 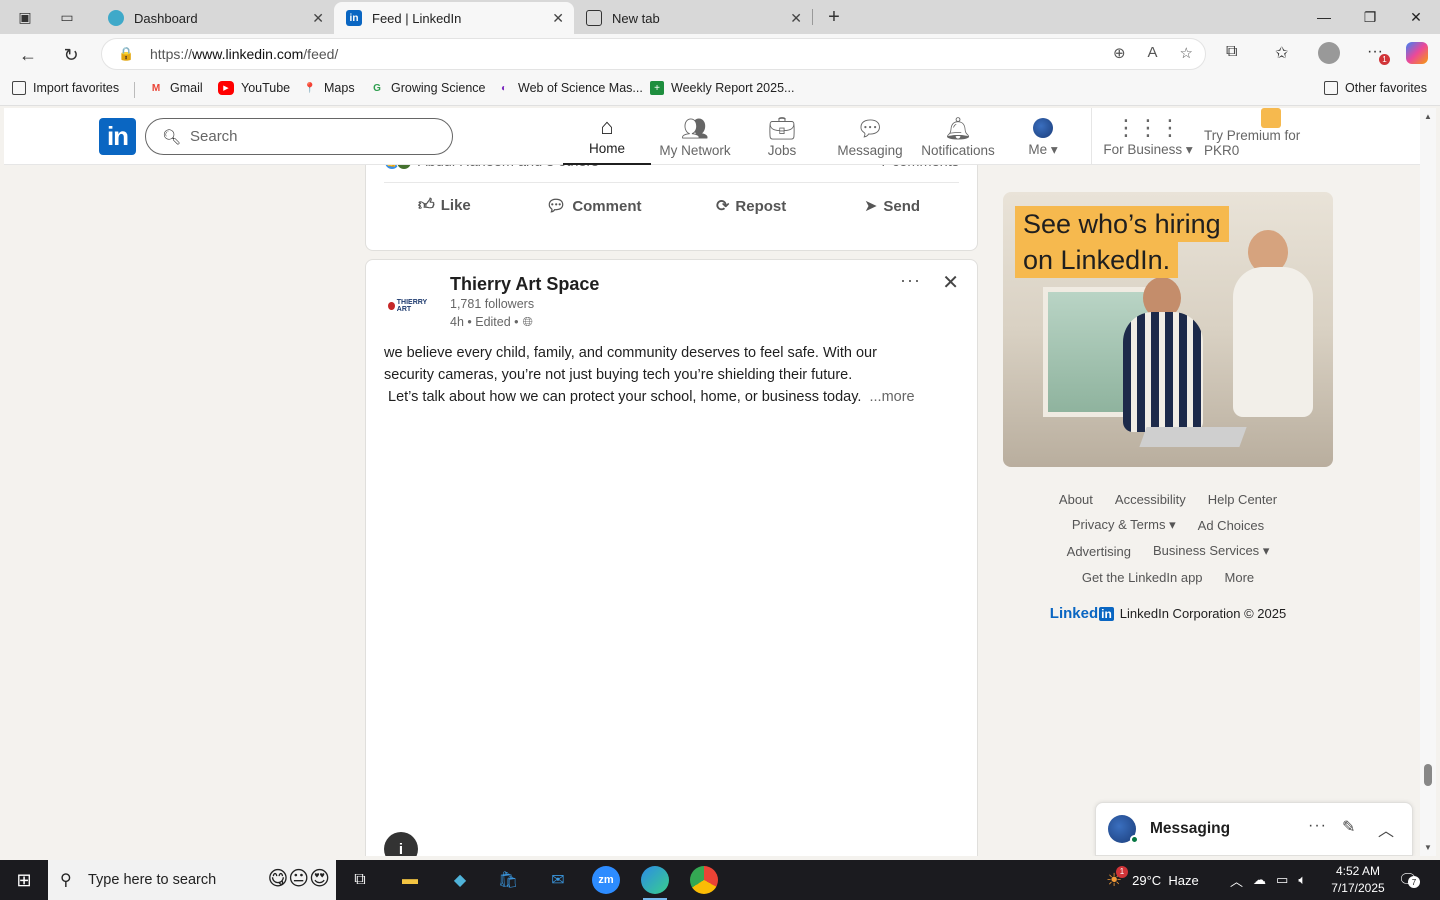 What do you see at coordinates (491, 322) in the screenshot?
I see `post-meta: 4h • Edited • 🌐︎` at bounding box center [491, 322].